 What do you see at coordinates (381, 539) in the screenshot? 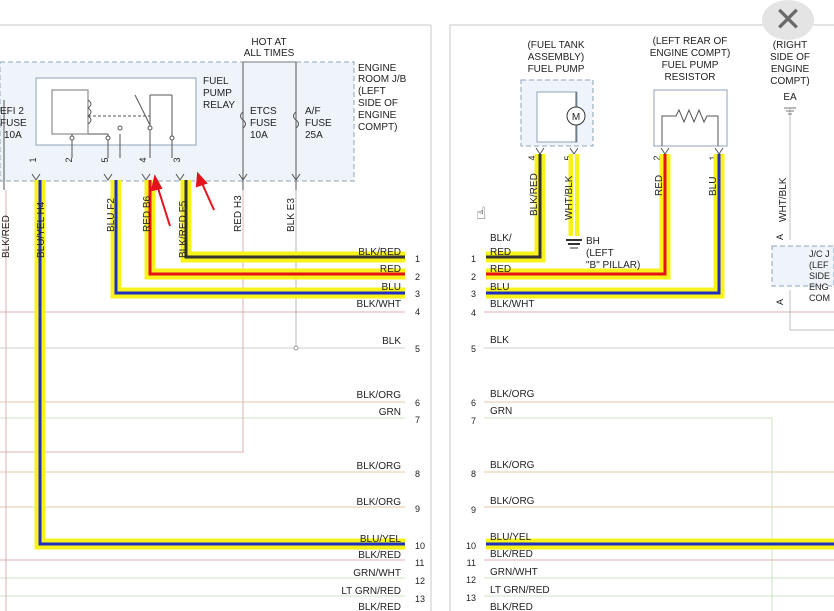
I see `left-row-label: BLU/YEL` at bounding box center [381, 539].